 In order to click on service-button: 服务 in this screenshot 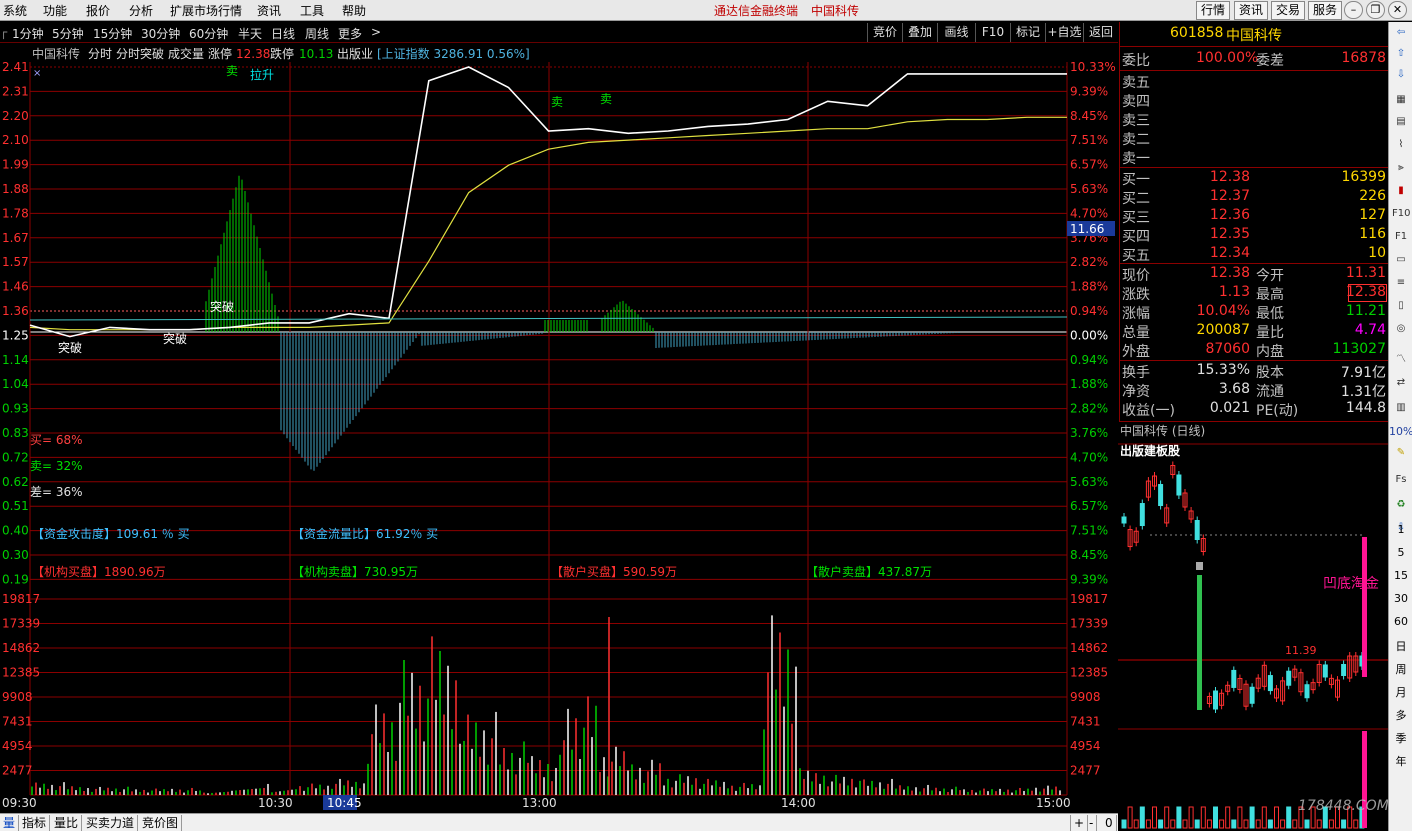, I will do `click(1325, 10)`.